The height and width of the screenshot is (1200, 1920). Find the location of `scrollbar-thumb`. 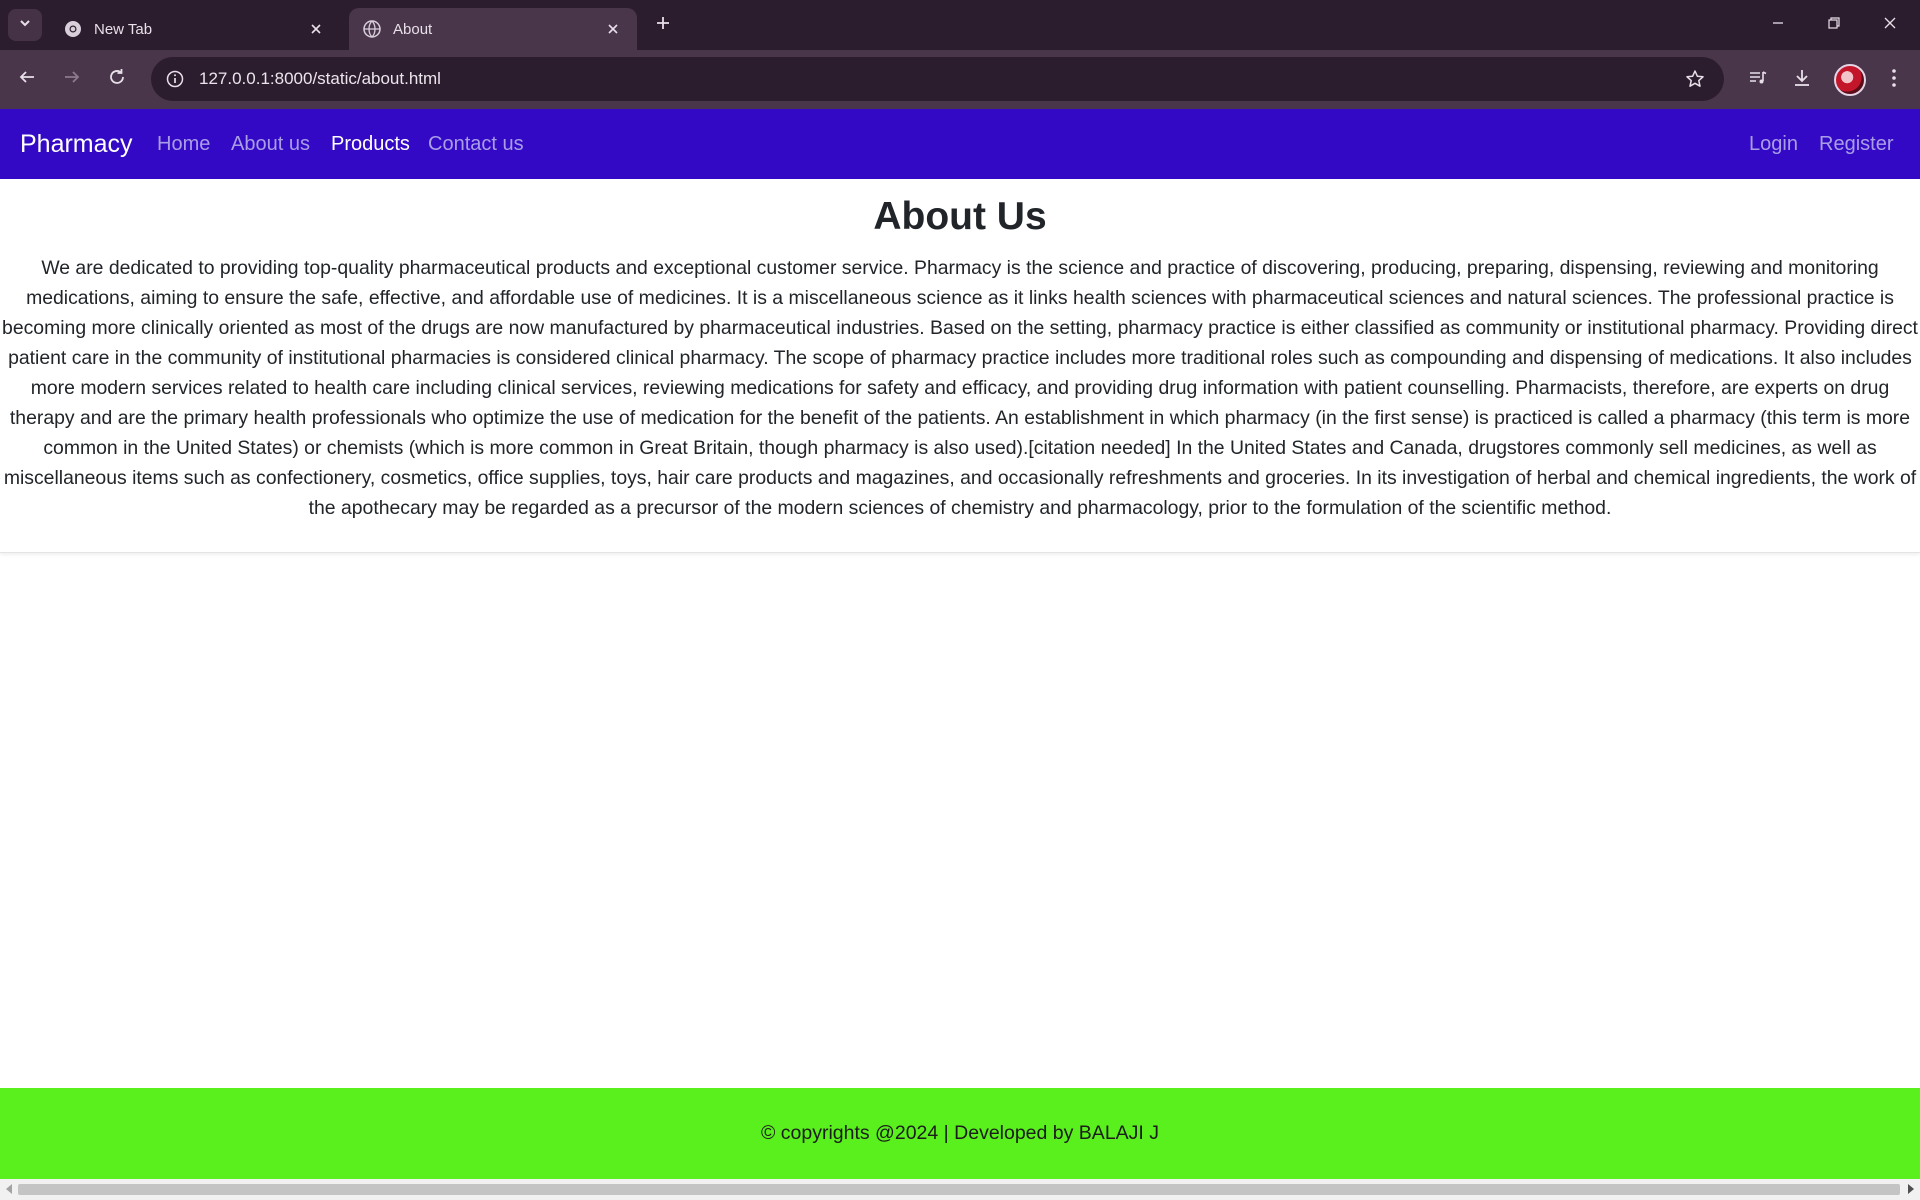

scrollbar-thumb is located at coordinates (959, 1189).